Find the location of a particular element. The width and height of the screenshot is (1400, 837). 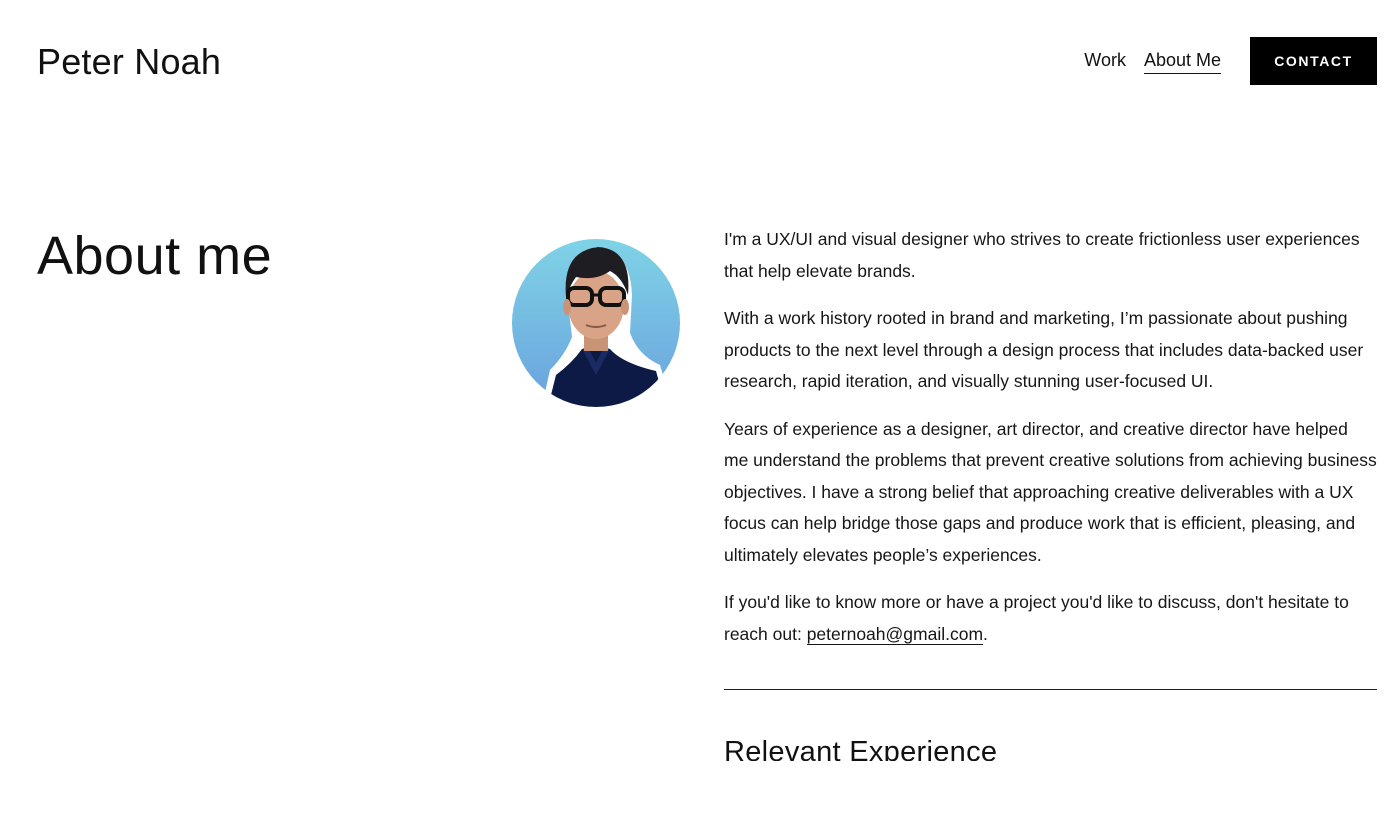

portrait-avatar is located at coordinates (596, 316).